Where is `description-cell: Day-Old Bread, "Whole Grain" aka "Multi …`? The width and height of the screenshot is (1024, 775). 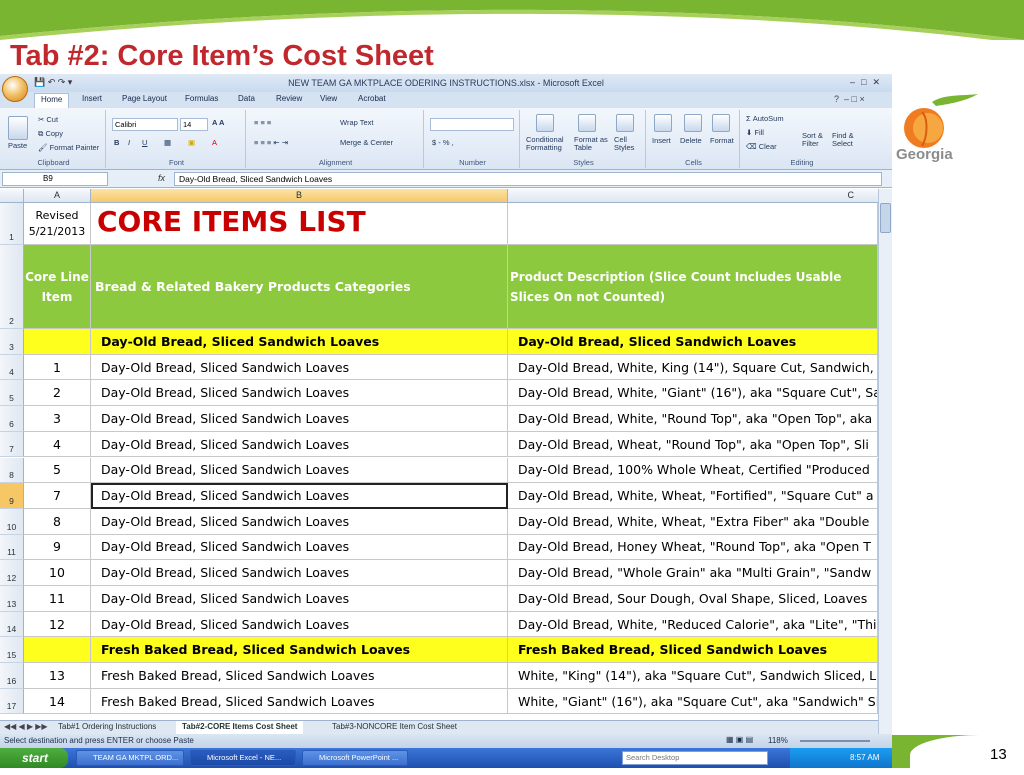 description-cell: Day-Old Bread, "Whole Grain" aka "Multi … is located at coordinates (693, 573).